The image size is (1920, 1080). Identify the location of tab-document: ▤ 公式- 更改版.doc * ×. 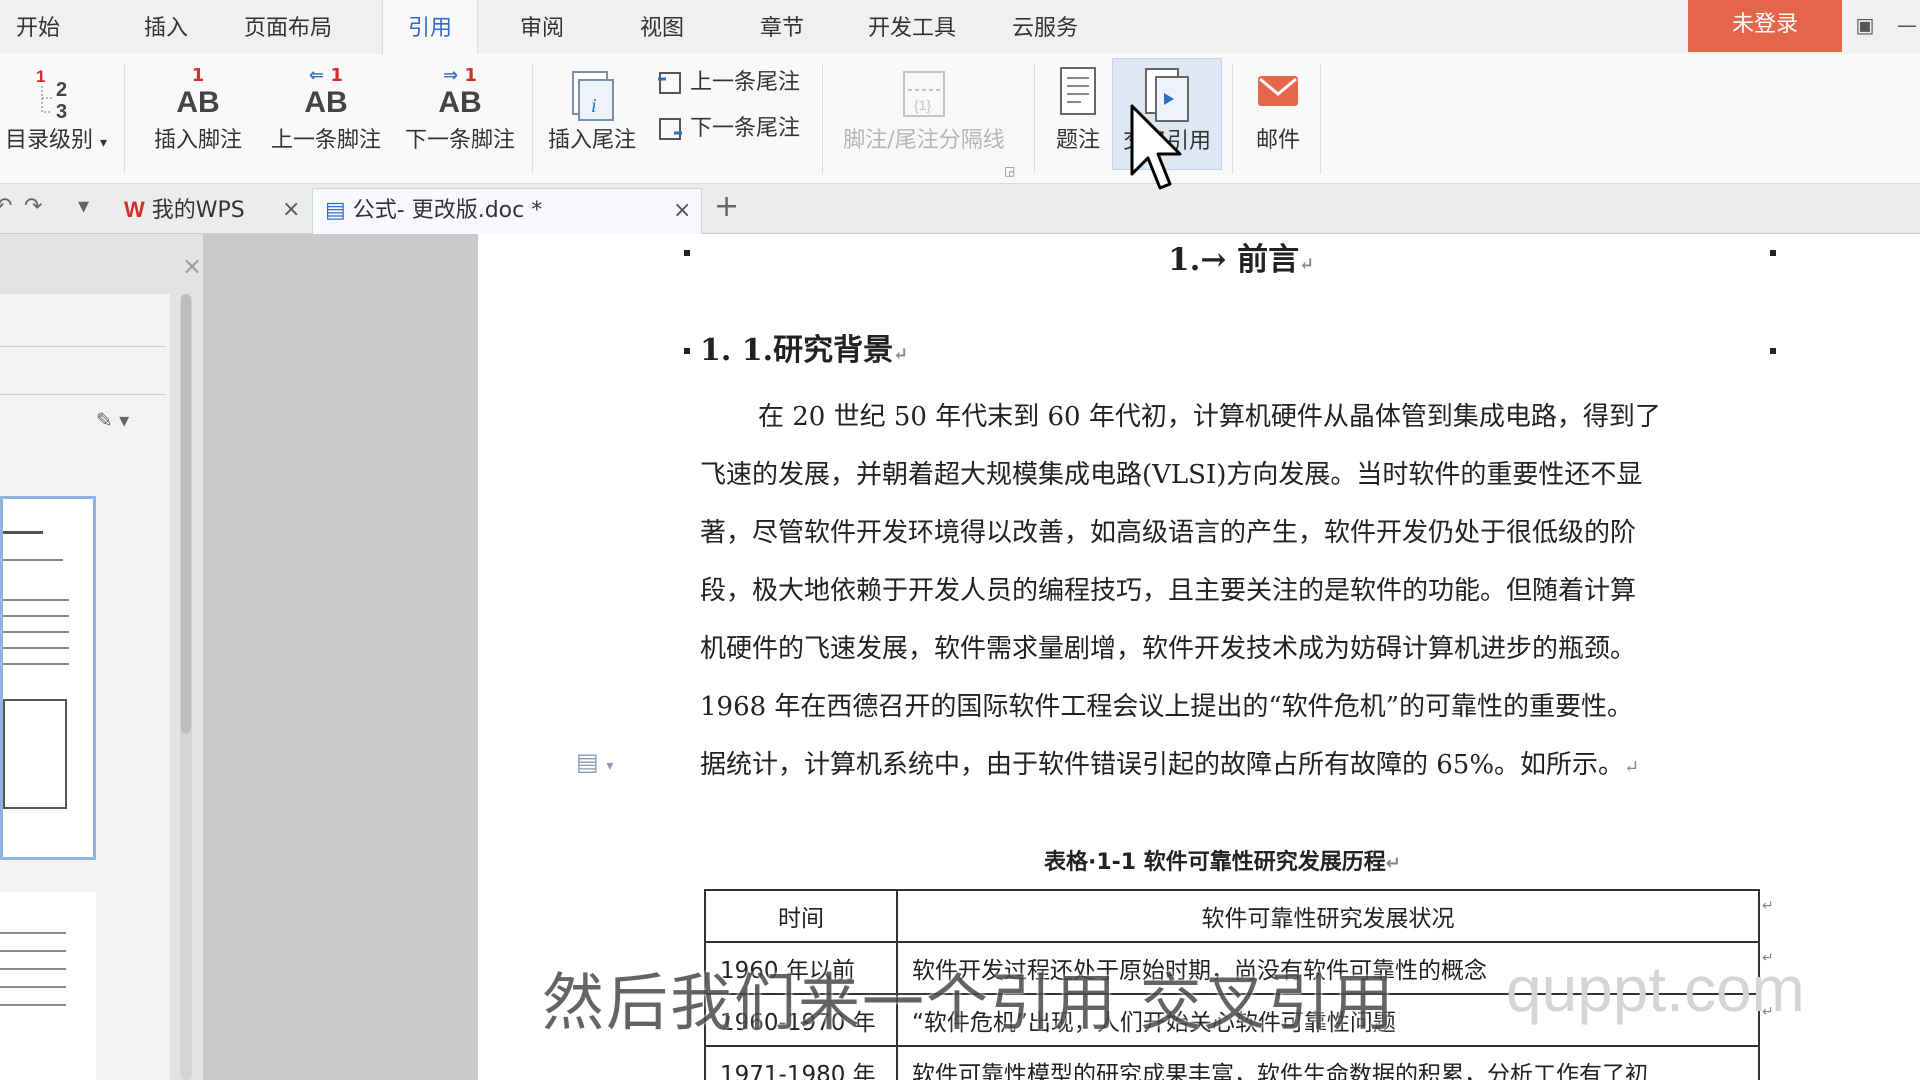
(507, 211).